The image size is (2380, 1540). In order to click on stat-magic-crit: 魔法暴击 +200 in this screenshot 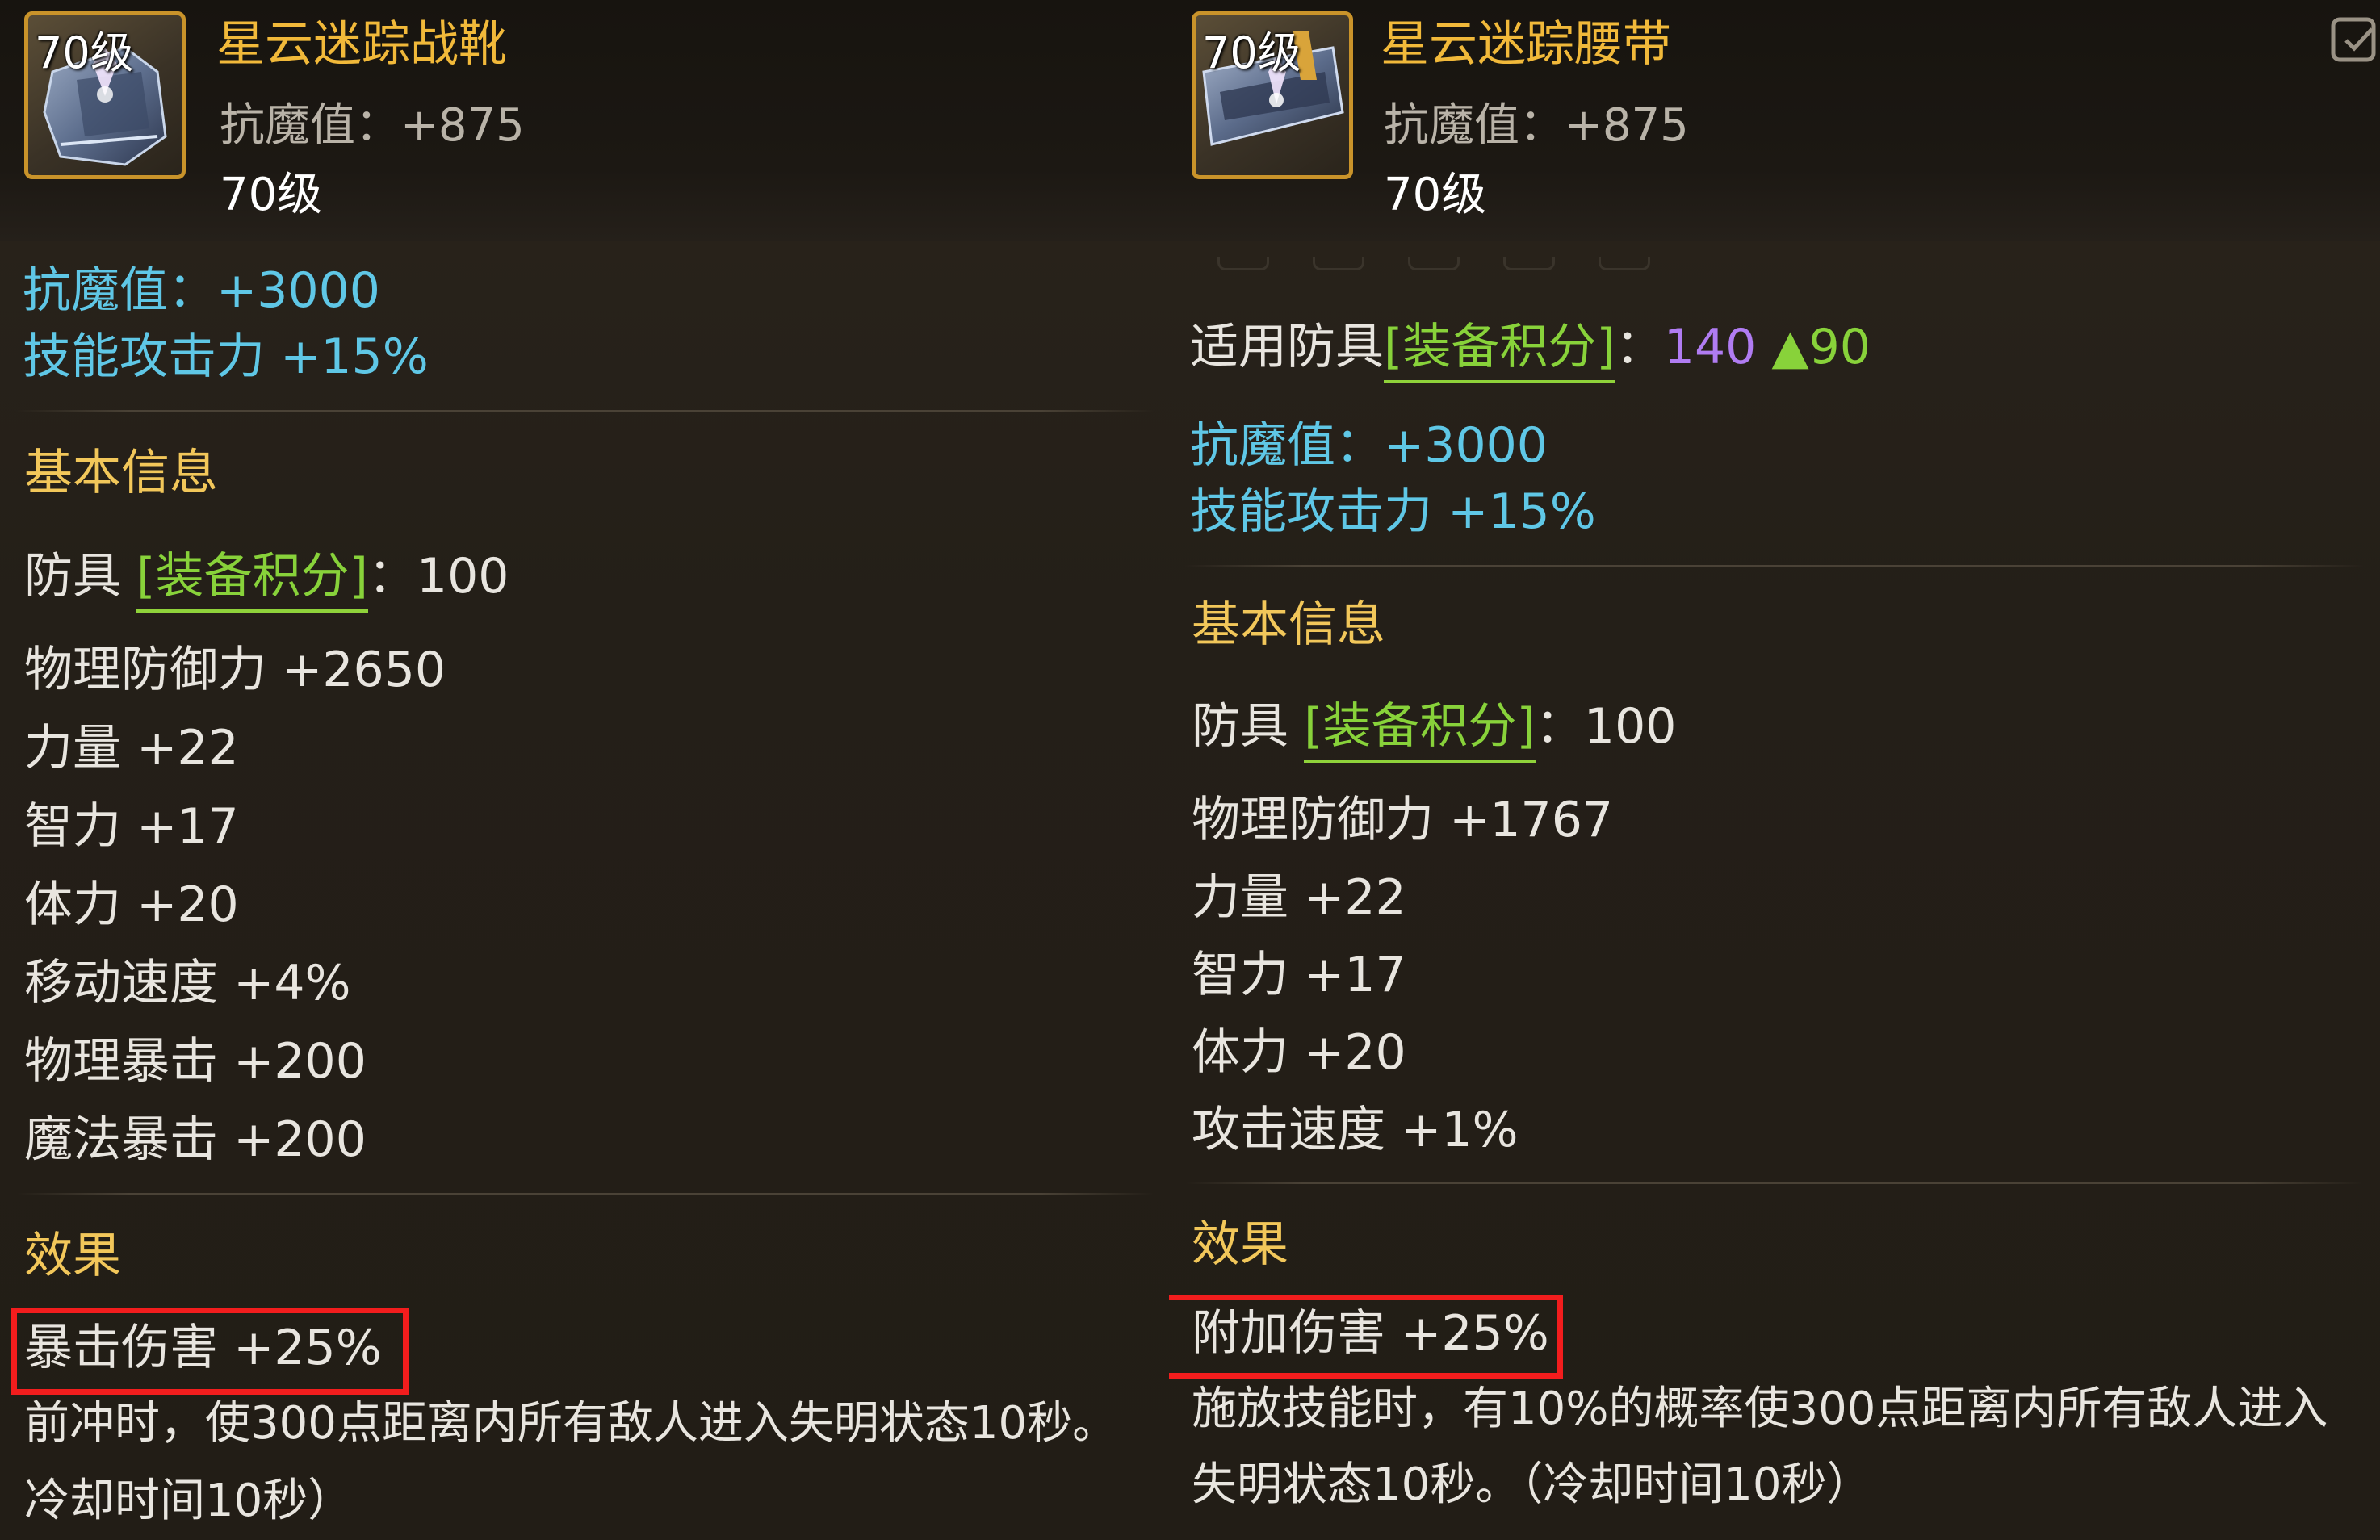, I will do `click(195, 1139)`.